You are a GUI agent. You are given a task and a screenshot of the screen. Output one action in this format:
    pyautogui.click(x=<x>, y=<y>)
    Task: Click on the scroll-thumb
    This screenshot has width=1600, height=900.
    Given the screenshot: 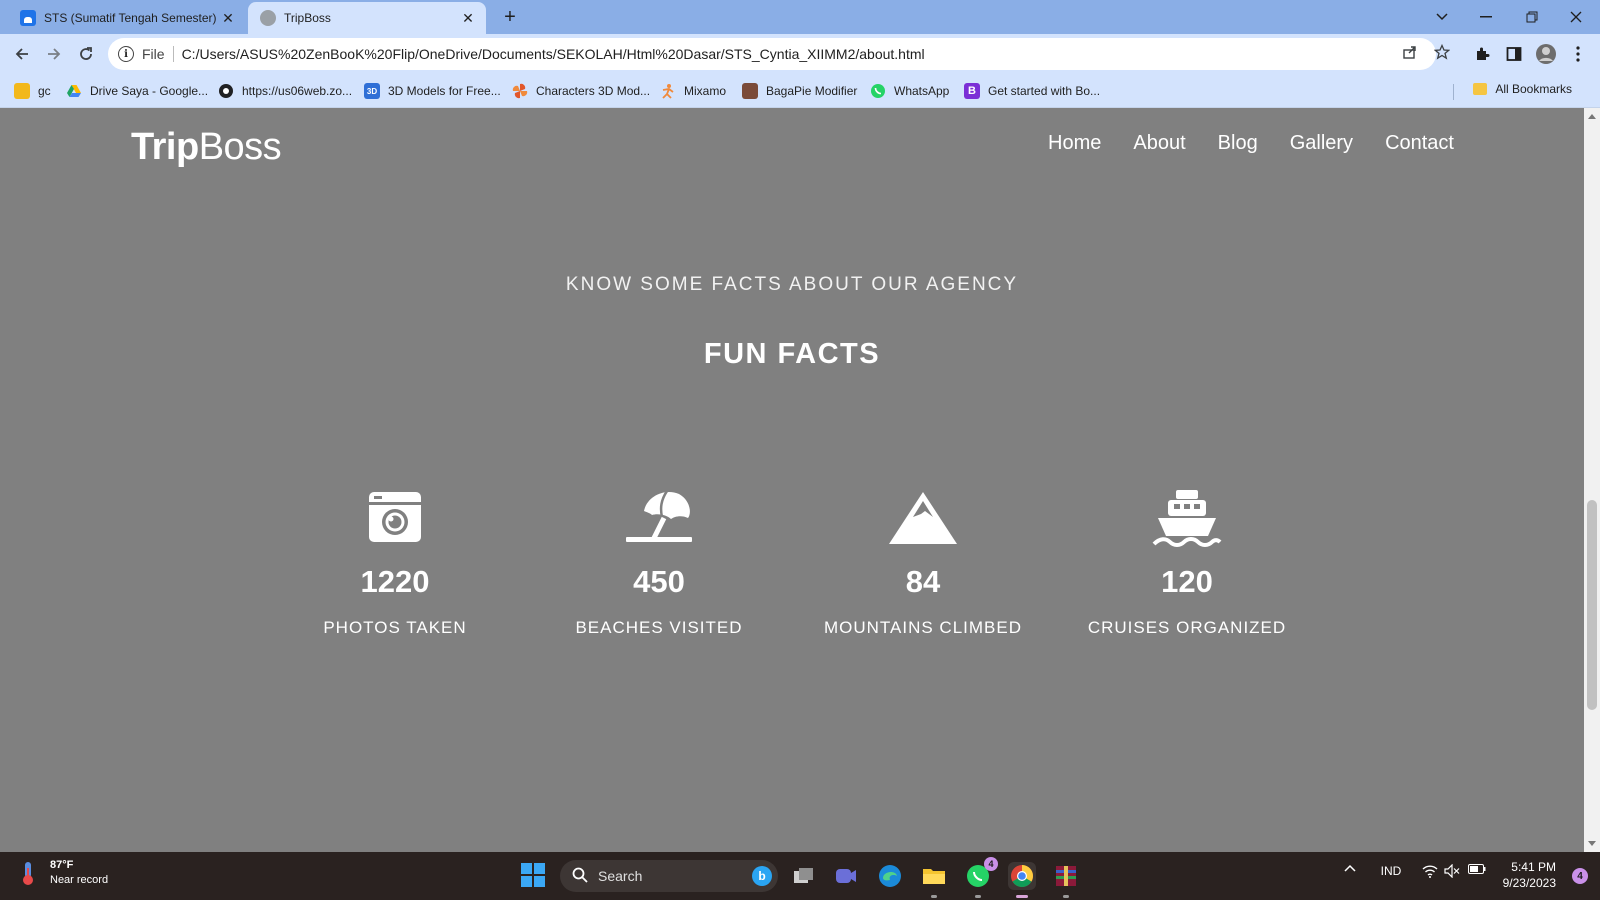 What is the action you would take?
    pyautogui.click(x=1592, y=605)
    